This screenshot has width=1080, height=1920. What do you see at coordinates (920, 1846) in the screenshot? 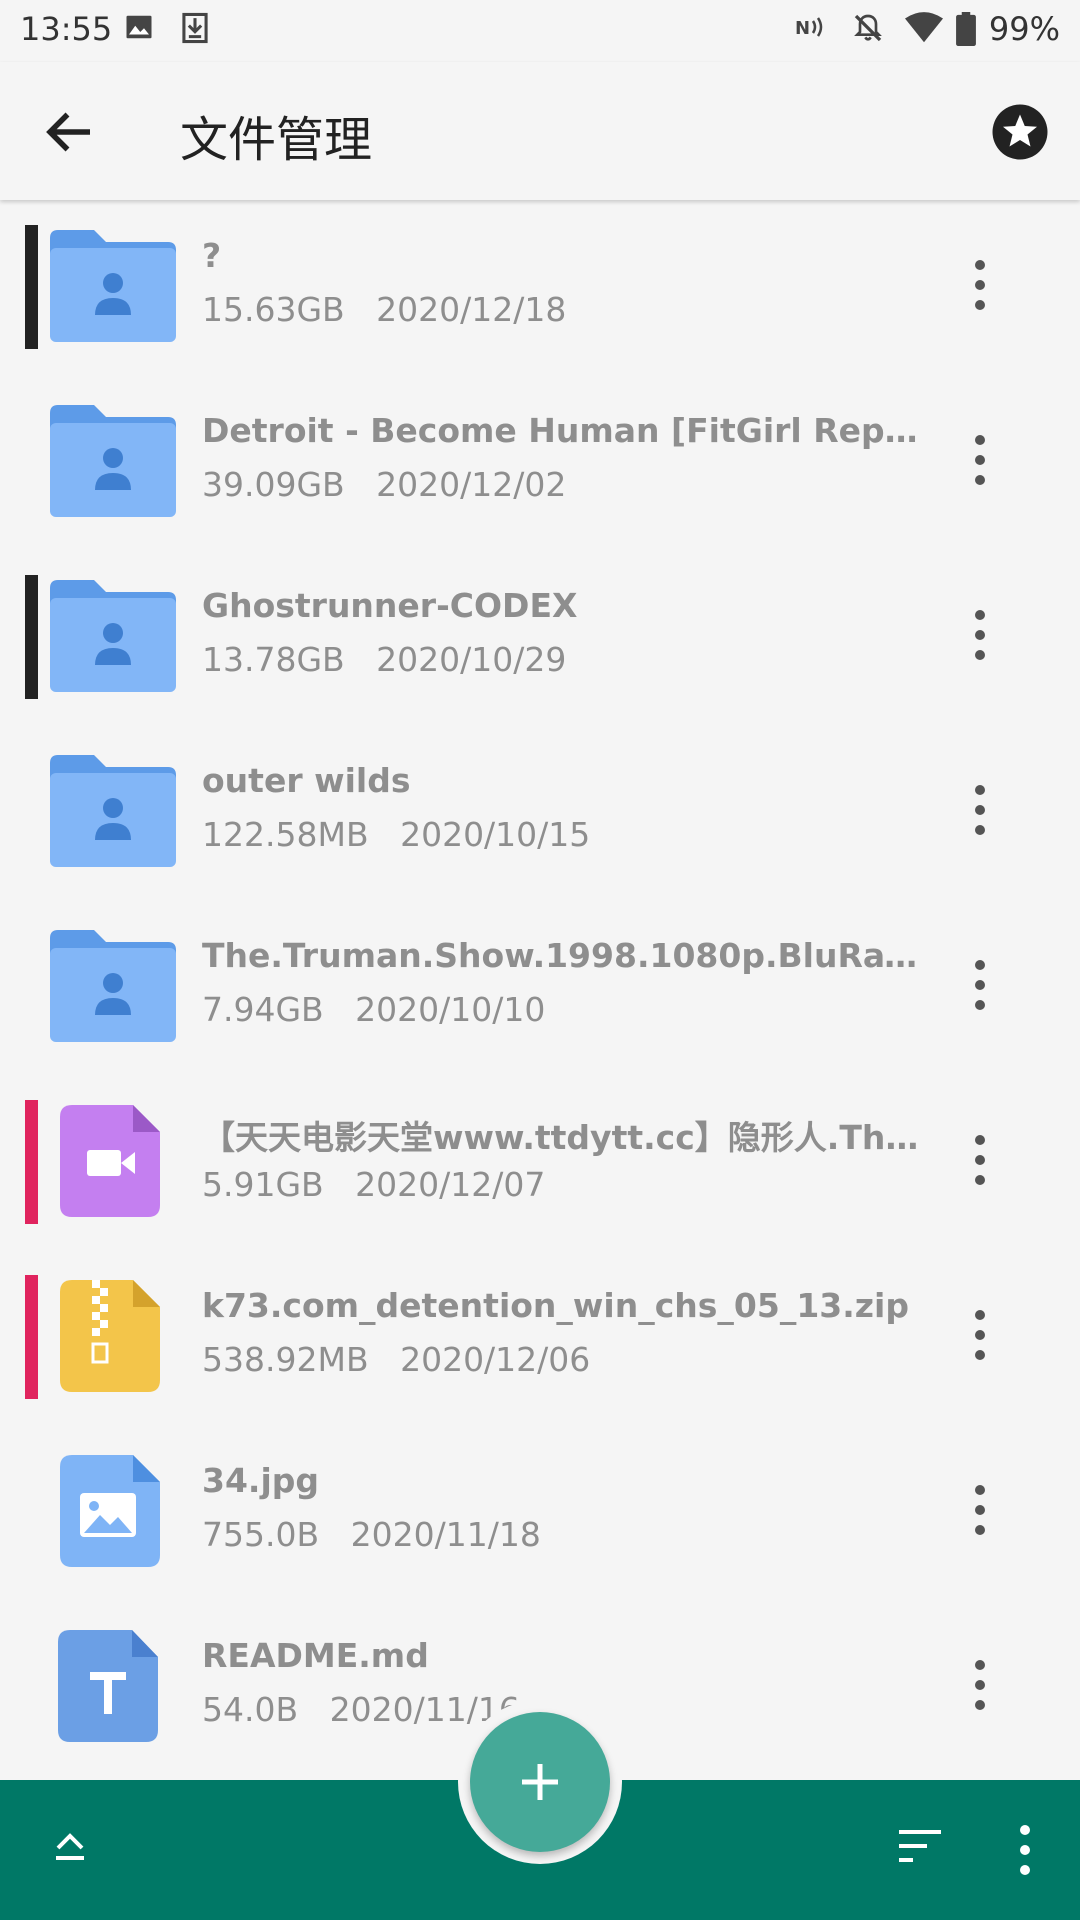
I see `sort-icon` at bounding box center [920, 1846].